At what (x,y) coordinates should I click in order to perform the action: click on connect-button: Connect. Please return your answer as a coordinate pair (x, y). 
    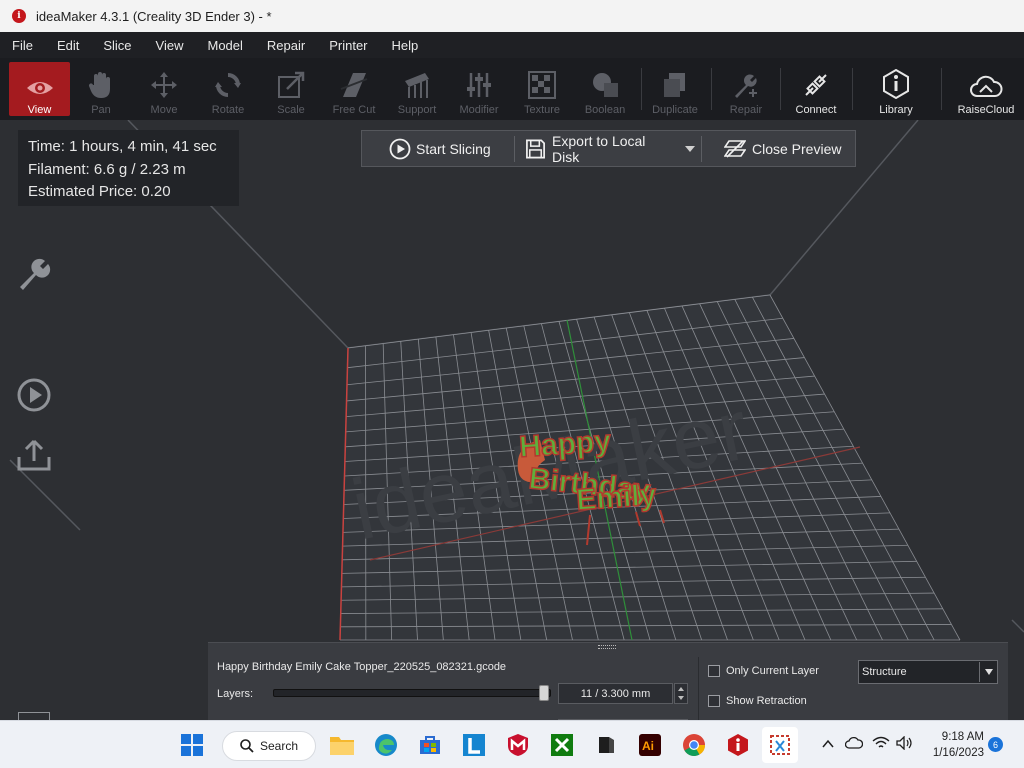
    Looking at the image, I should click on (816, 89).